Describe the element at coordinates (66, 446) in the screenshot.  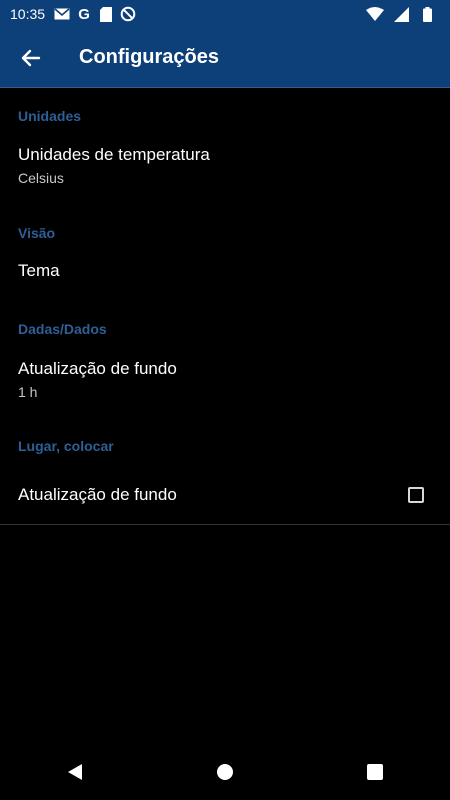
I see `section-header-place: Lugar, colocar` at that location.